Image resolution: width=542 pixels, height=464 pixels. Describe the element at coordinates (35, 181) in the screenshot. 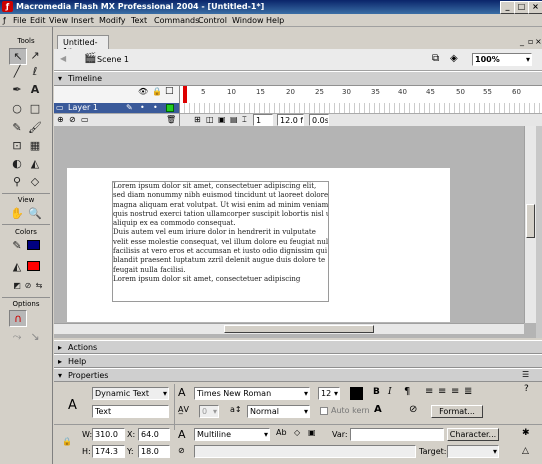

I see `eraser-tool-icon: ◇` at that location.